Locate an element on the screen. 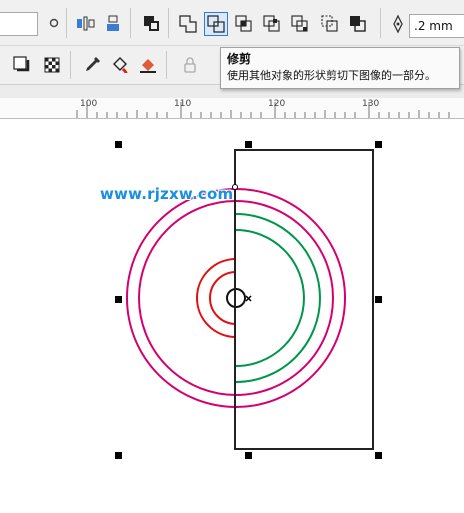  front-minus-back-icon is located at coordinates (300, 24).